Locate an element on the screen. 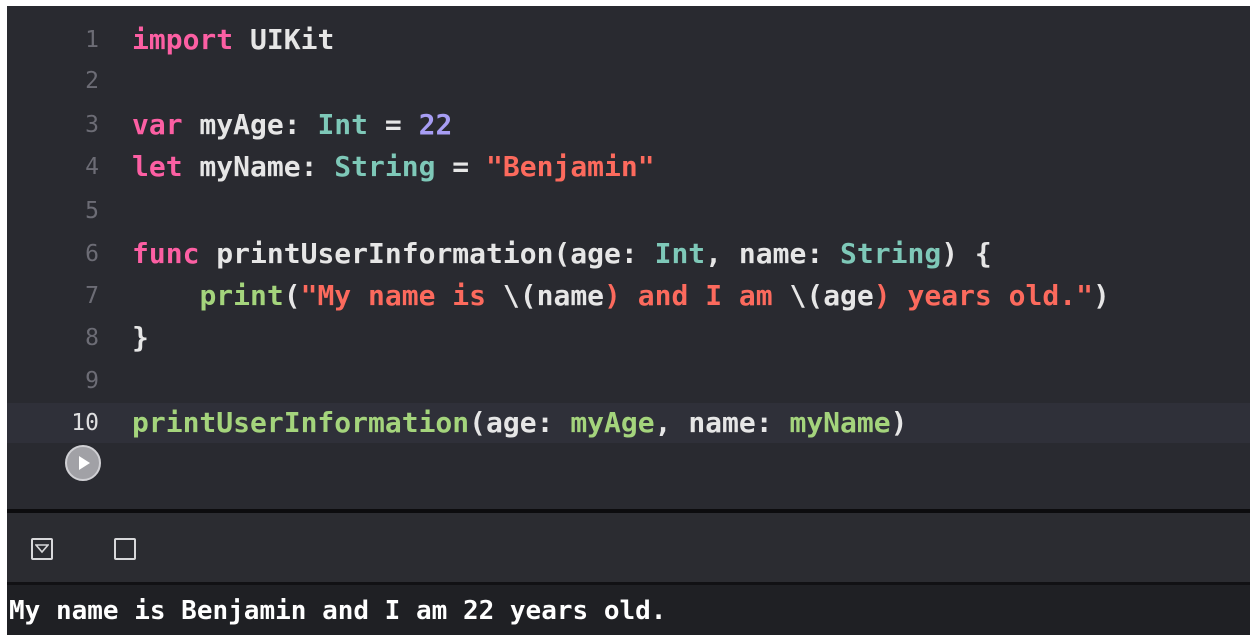 The image size is (1253, 635). code-token-keyword: var is located at coordinates (157, 124).